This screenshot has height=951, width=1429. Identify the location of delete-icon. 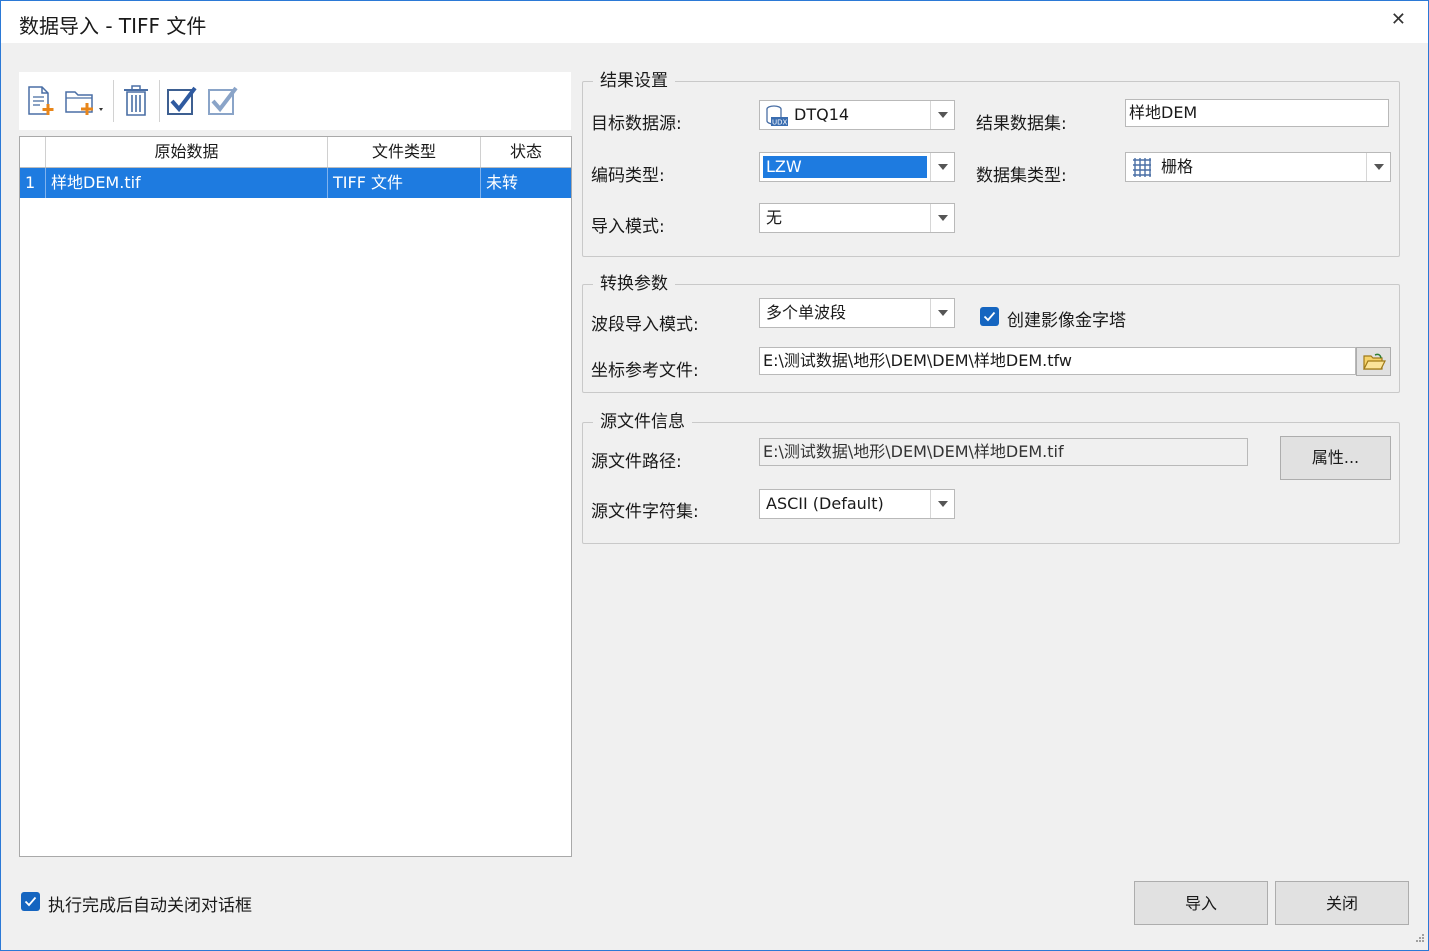
(136, 101).